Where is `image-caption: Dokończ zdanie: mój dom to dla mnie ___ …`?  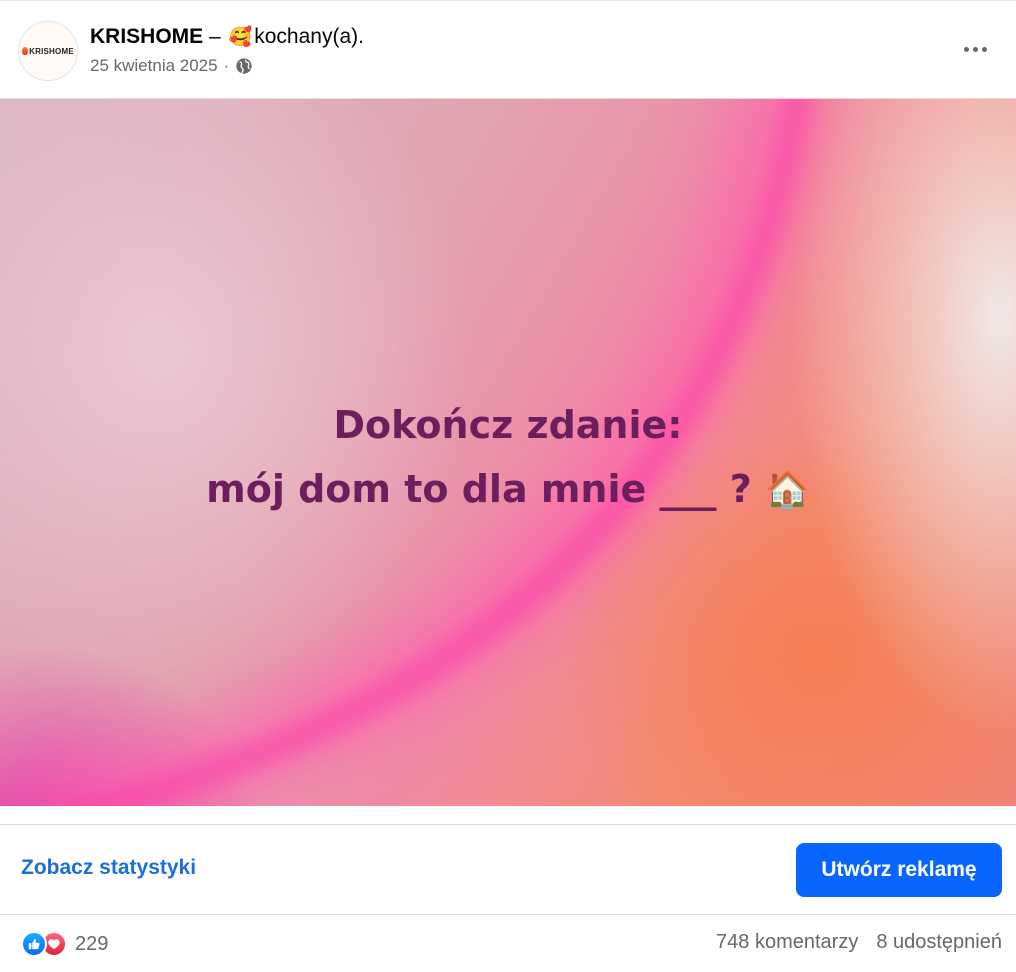
image-caption: Dokończ zdanie: mój dom to dla mnie ___ … is located at coordinates (508, 458).